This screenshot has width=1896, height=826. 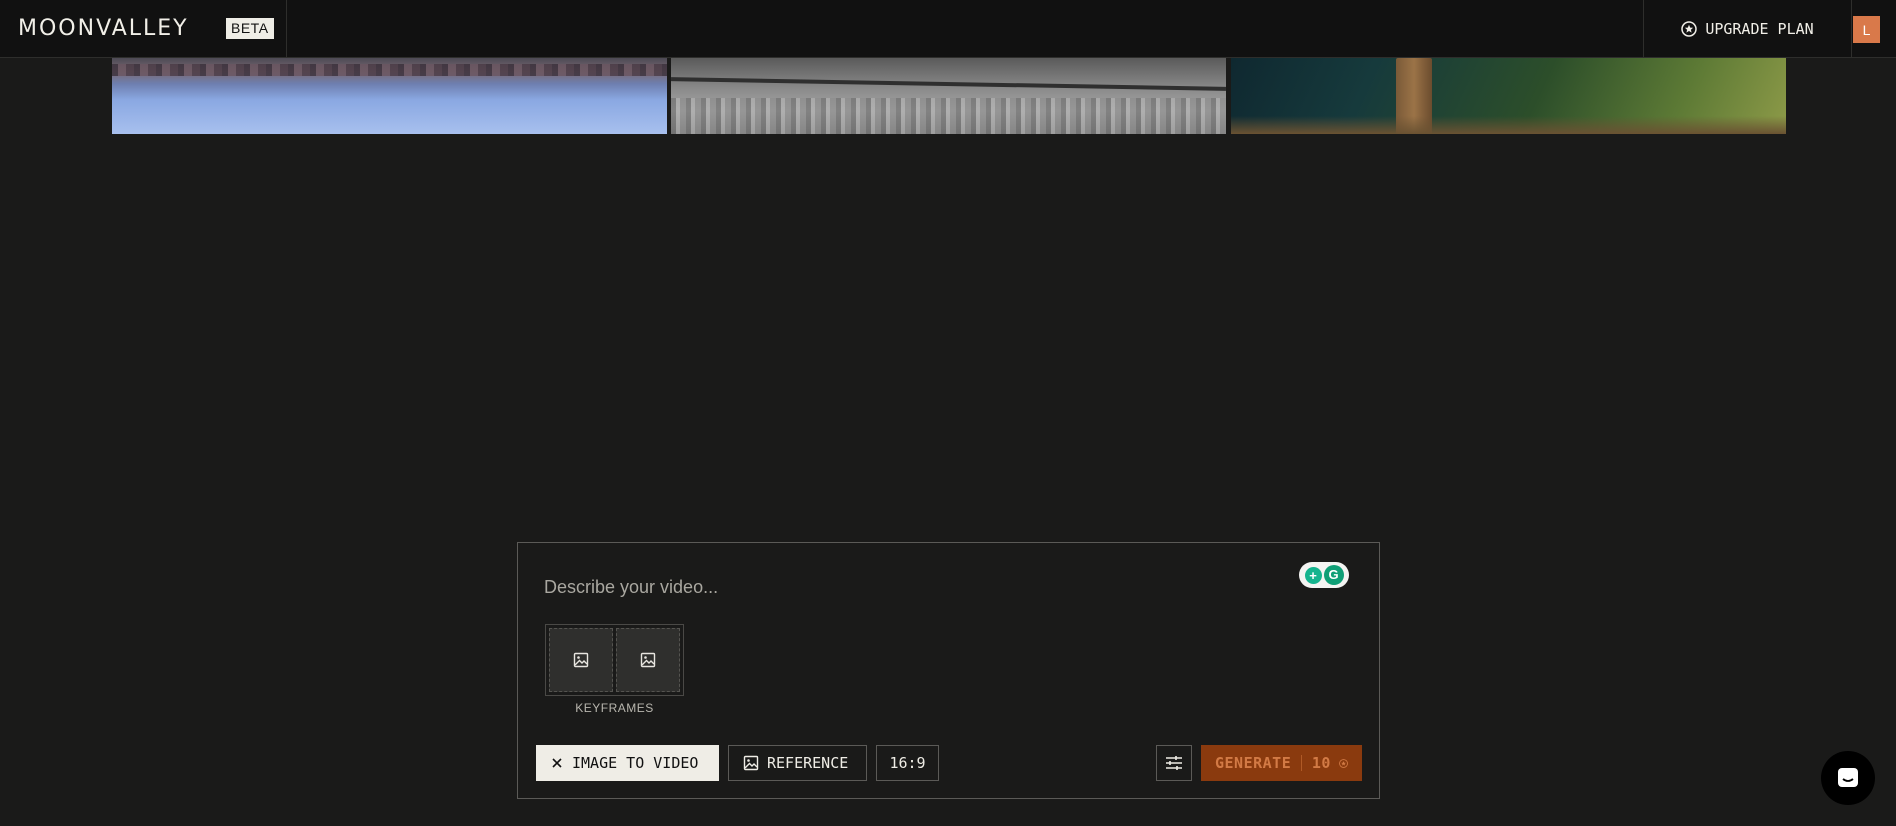 What do you see at coordinates (1759, 29) in the screenshot?
I see `upgrade-plan-label: UPGRADE PLAN` at bounding box center [1759, 29].